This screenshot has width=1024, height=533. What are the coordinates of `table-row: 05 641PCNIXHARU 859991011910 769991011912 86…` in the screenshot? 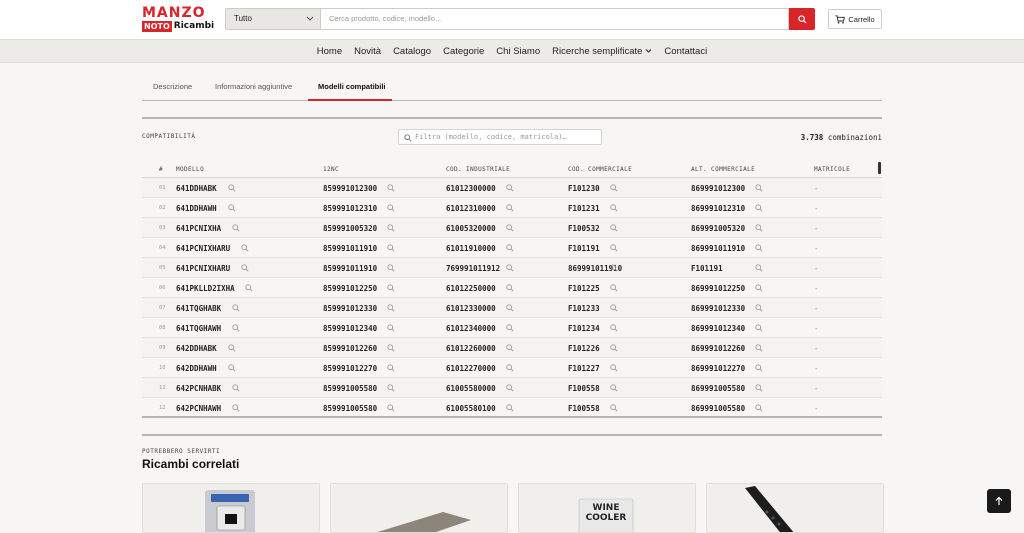 It's located at (512, 268).